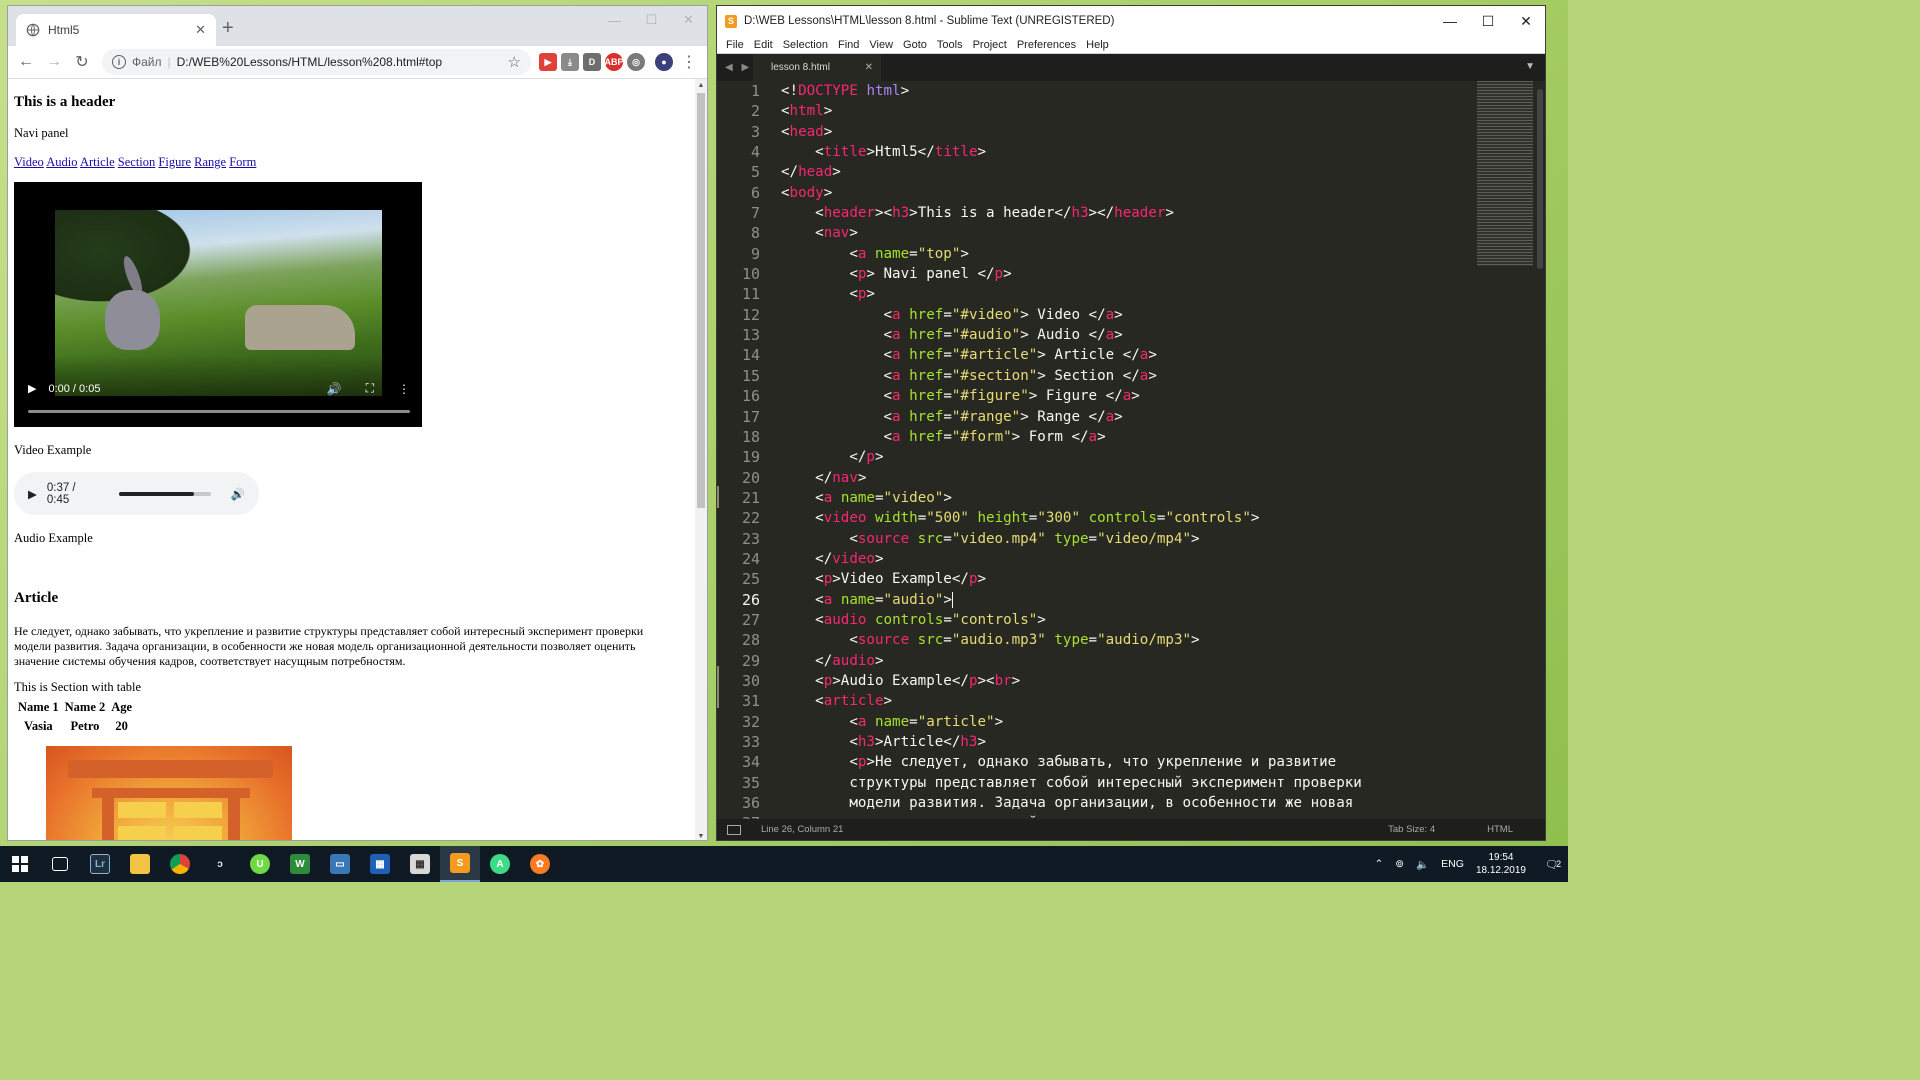 The image size is (1920, 1080). What do you see at coordinates (990, 45) in the screenshot?
I see `menu-item-project: Project` at bounding box center [990, 45].